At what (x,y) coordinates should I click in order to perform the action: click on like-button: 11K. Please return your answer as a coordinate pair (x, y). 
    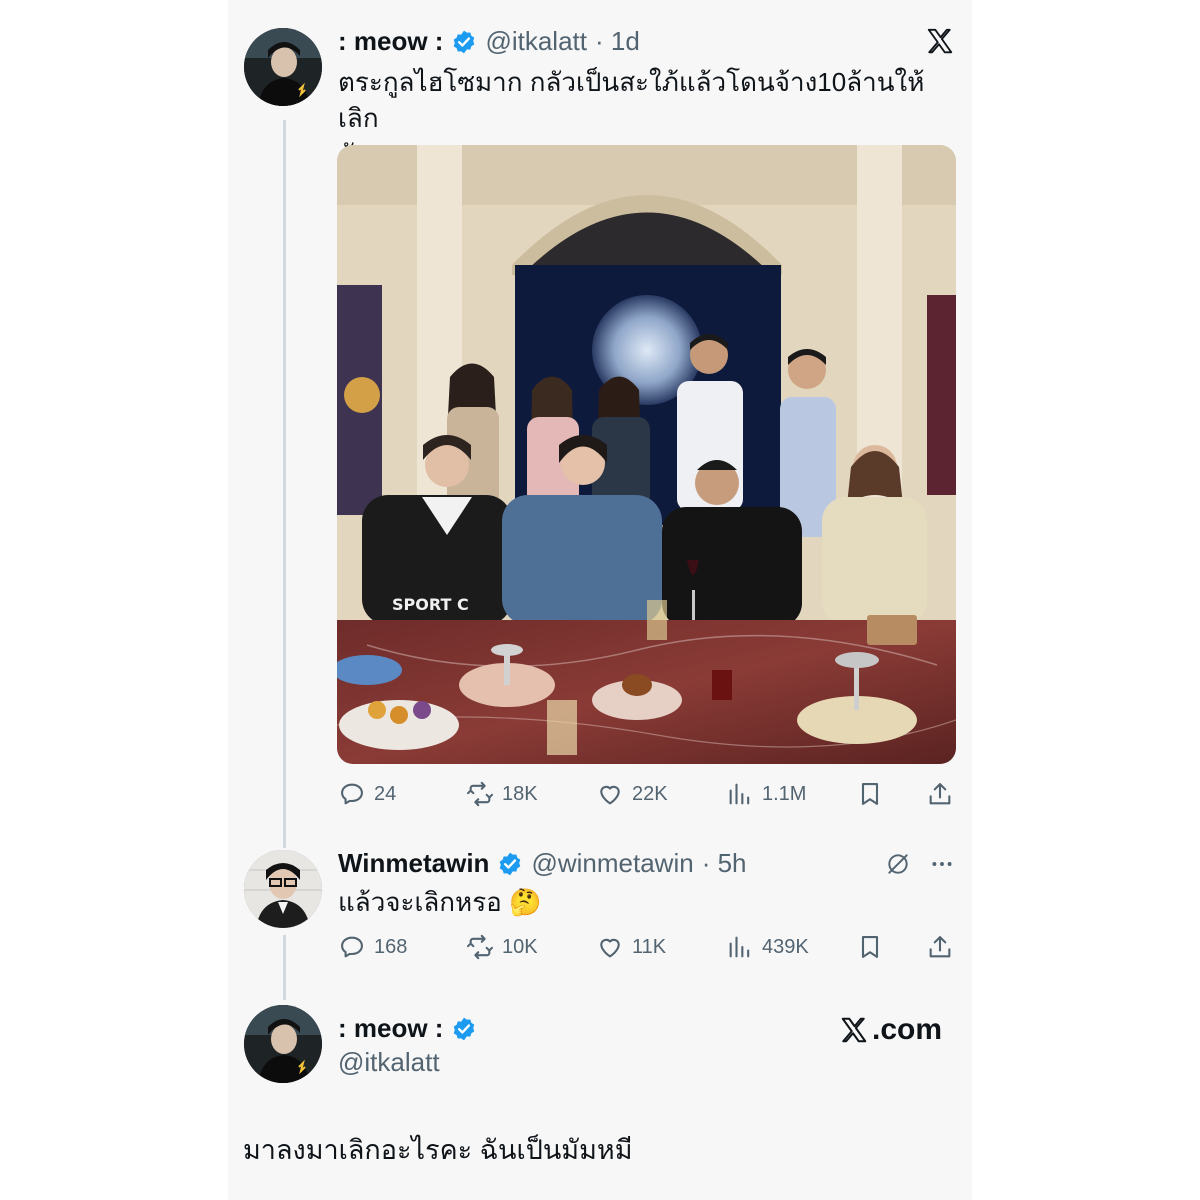
    Looking at the image, I should click on (631, 947).